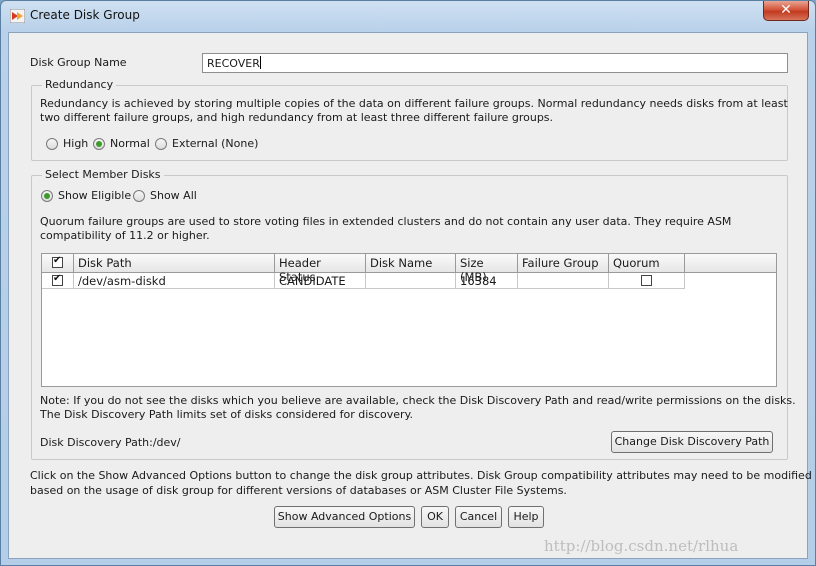 The width and height of the screenshot is (816, 566). I want to click on cell-quorum, so click(647, 281).